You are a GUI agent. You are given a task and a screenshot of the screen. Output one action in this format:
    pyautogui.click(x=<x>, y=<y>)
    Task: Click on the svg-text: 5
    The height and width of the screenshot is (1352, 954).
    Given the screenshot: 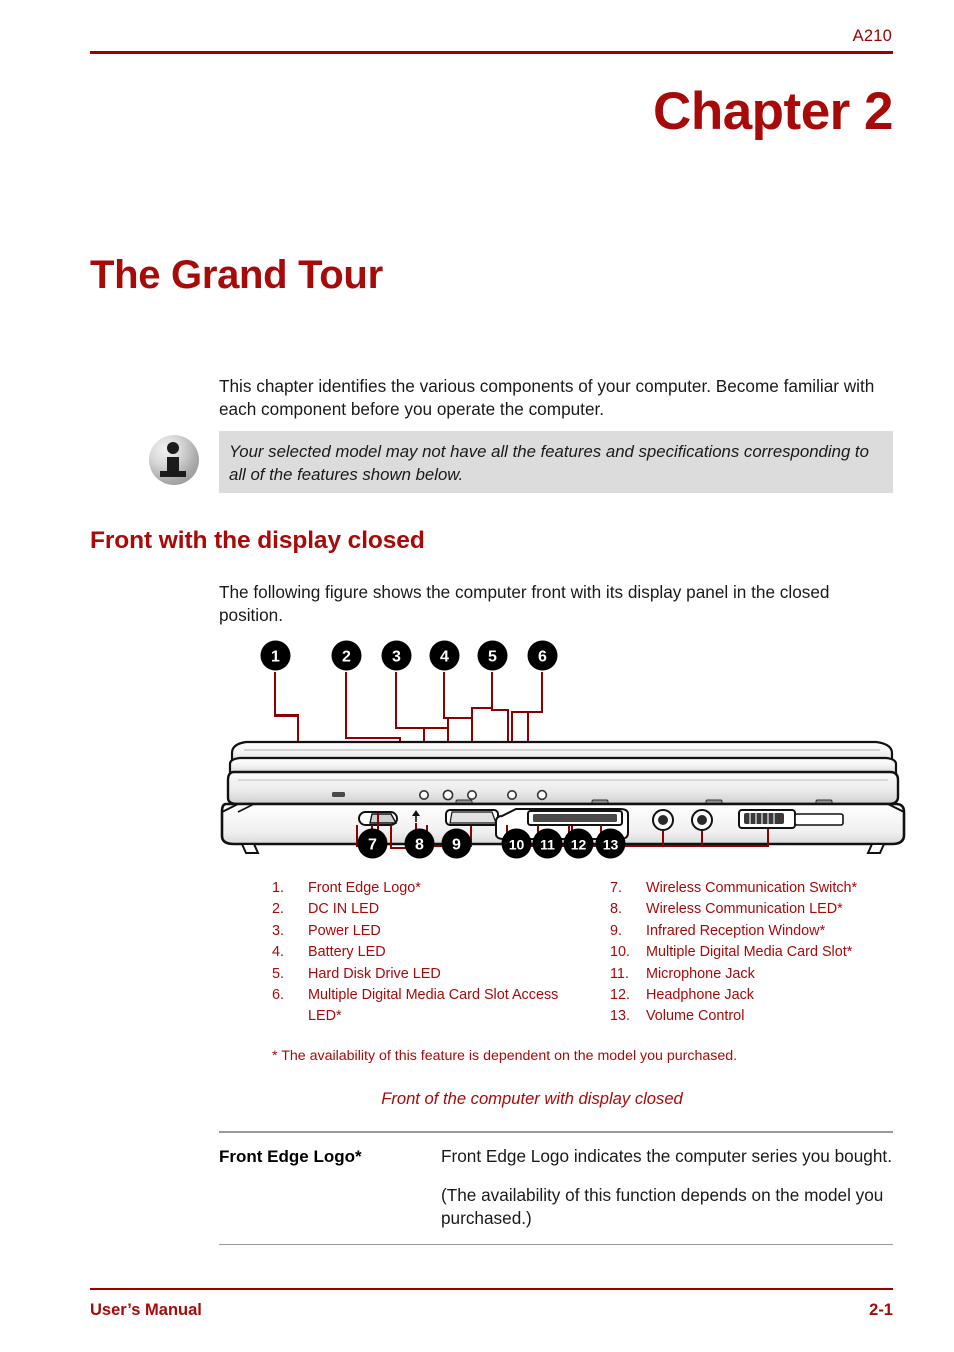 What is the action you would take?
    pyautogui.click(x=492, y=657)
    